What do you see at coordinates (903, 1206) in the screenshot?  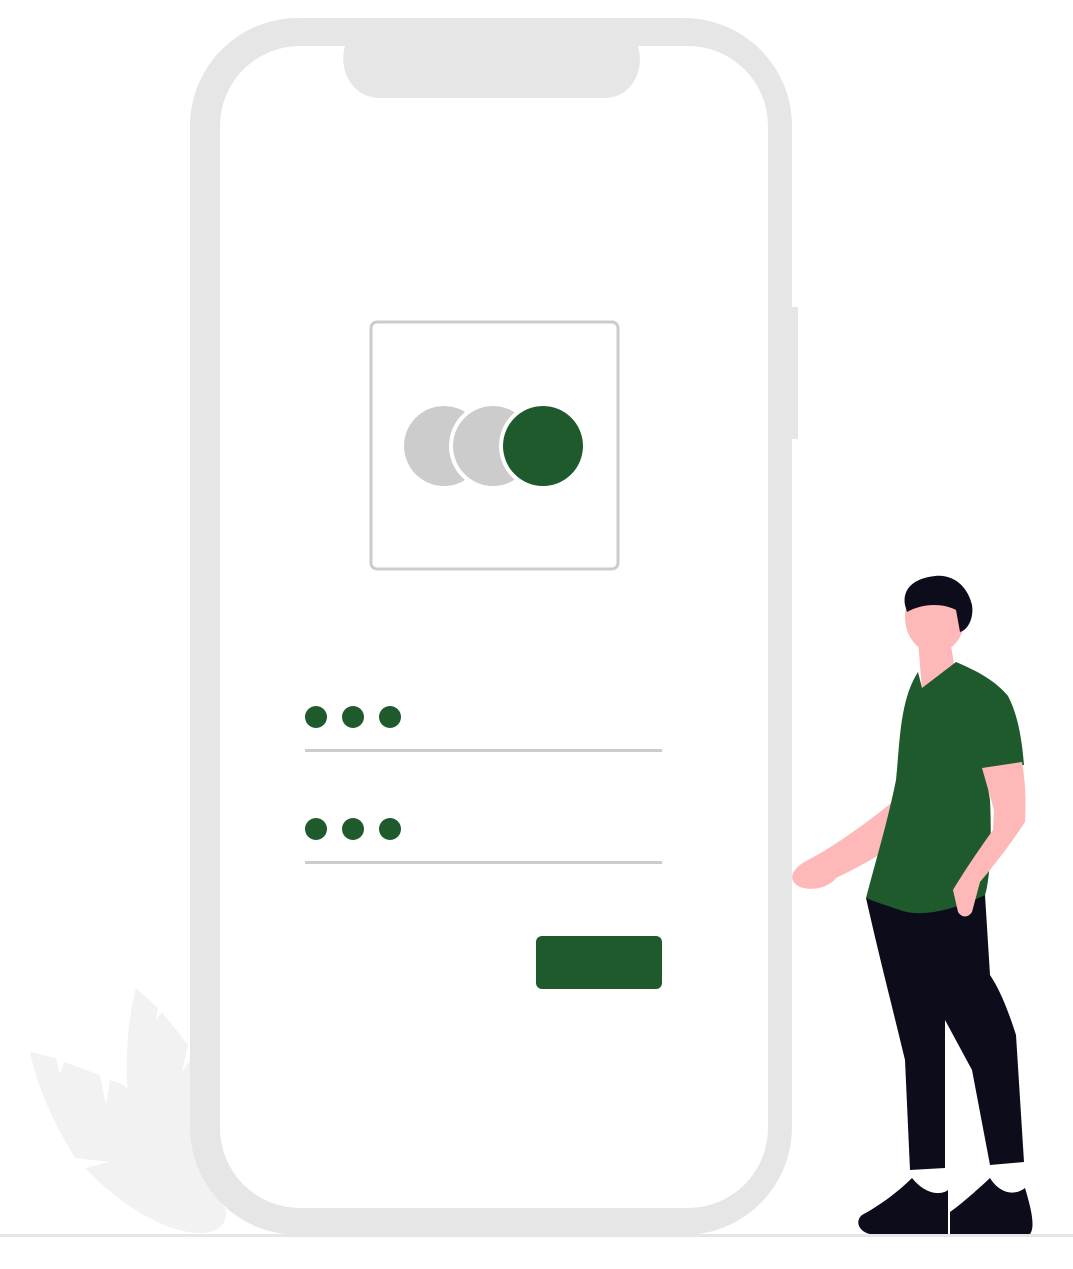 I see `person-shoe-left` at bounding box center [903, 1206].